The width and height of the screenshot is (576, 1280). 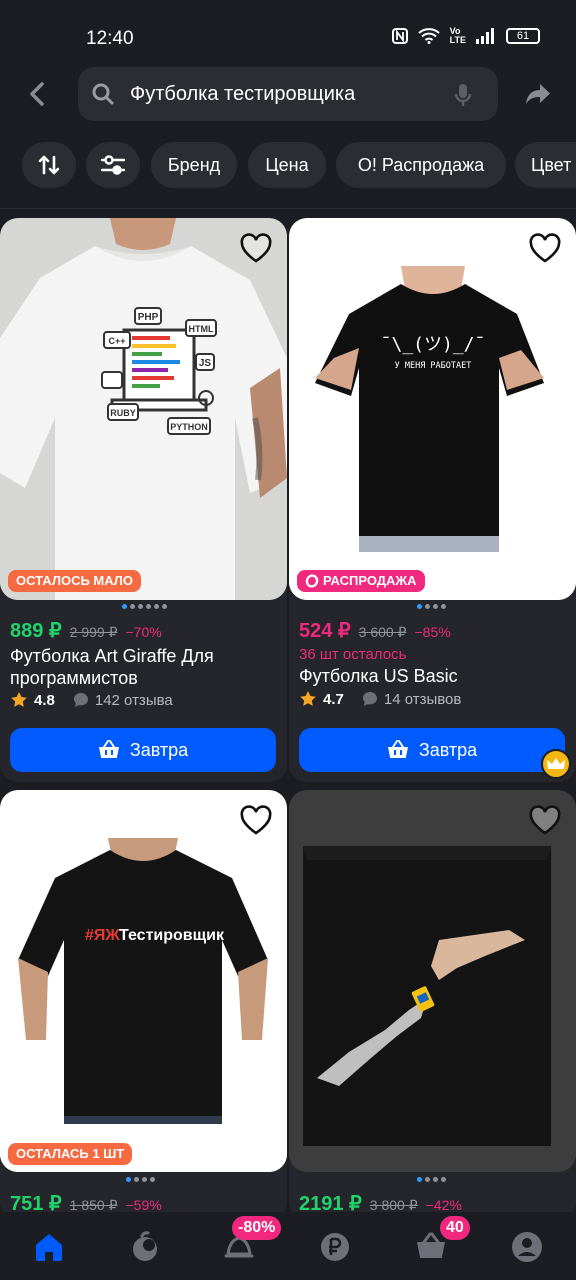 I want to click on top-bar: Футболка тестировщика, so click(x=288, y=94).